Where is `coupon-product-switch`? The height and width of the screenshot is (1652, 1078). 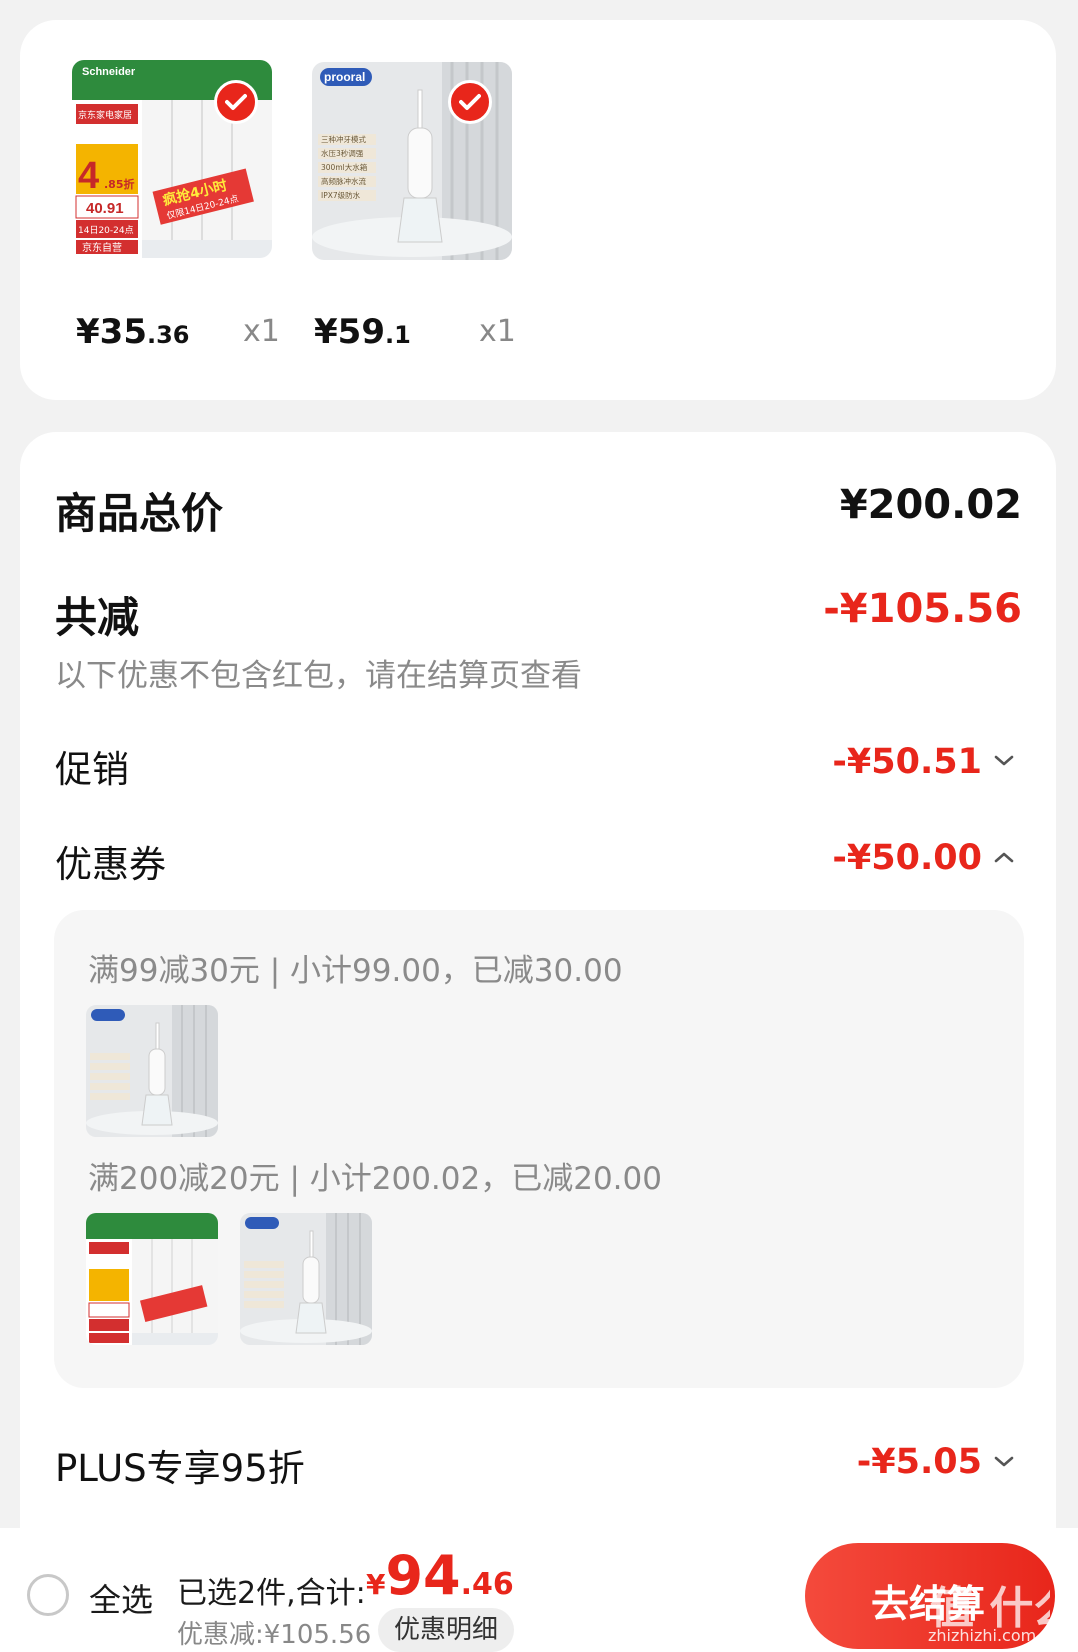 coupon-product-switch is located at coordinates (152, 1279).